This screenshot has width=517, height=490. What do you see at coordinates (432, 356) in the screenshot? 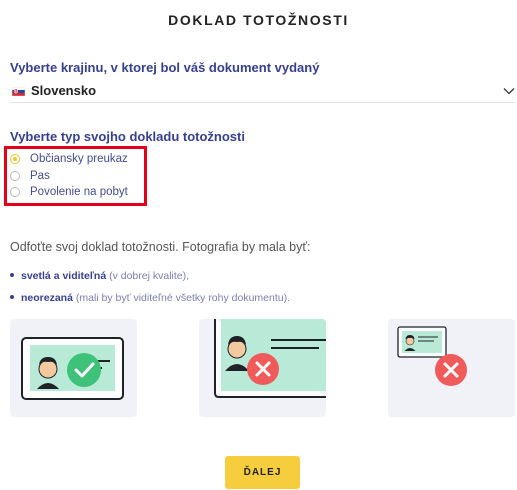
I see `id-card-small-illustration` at bounding box center [432, 356].